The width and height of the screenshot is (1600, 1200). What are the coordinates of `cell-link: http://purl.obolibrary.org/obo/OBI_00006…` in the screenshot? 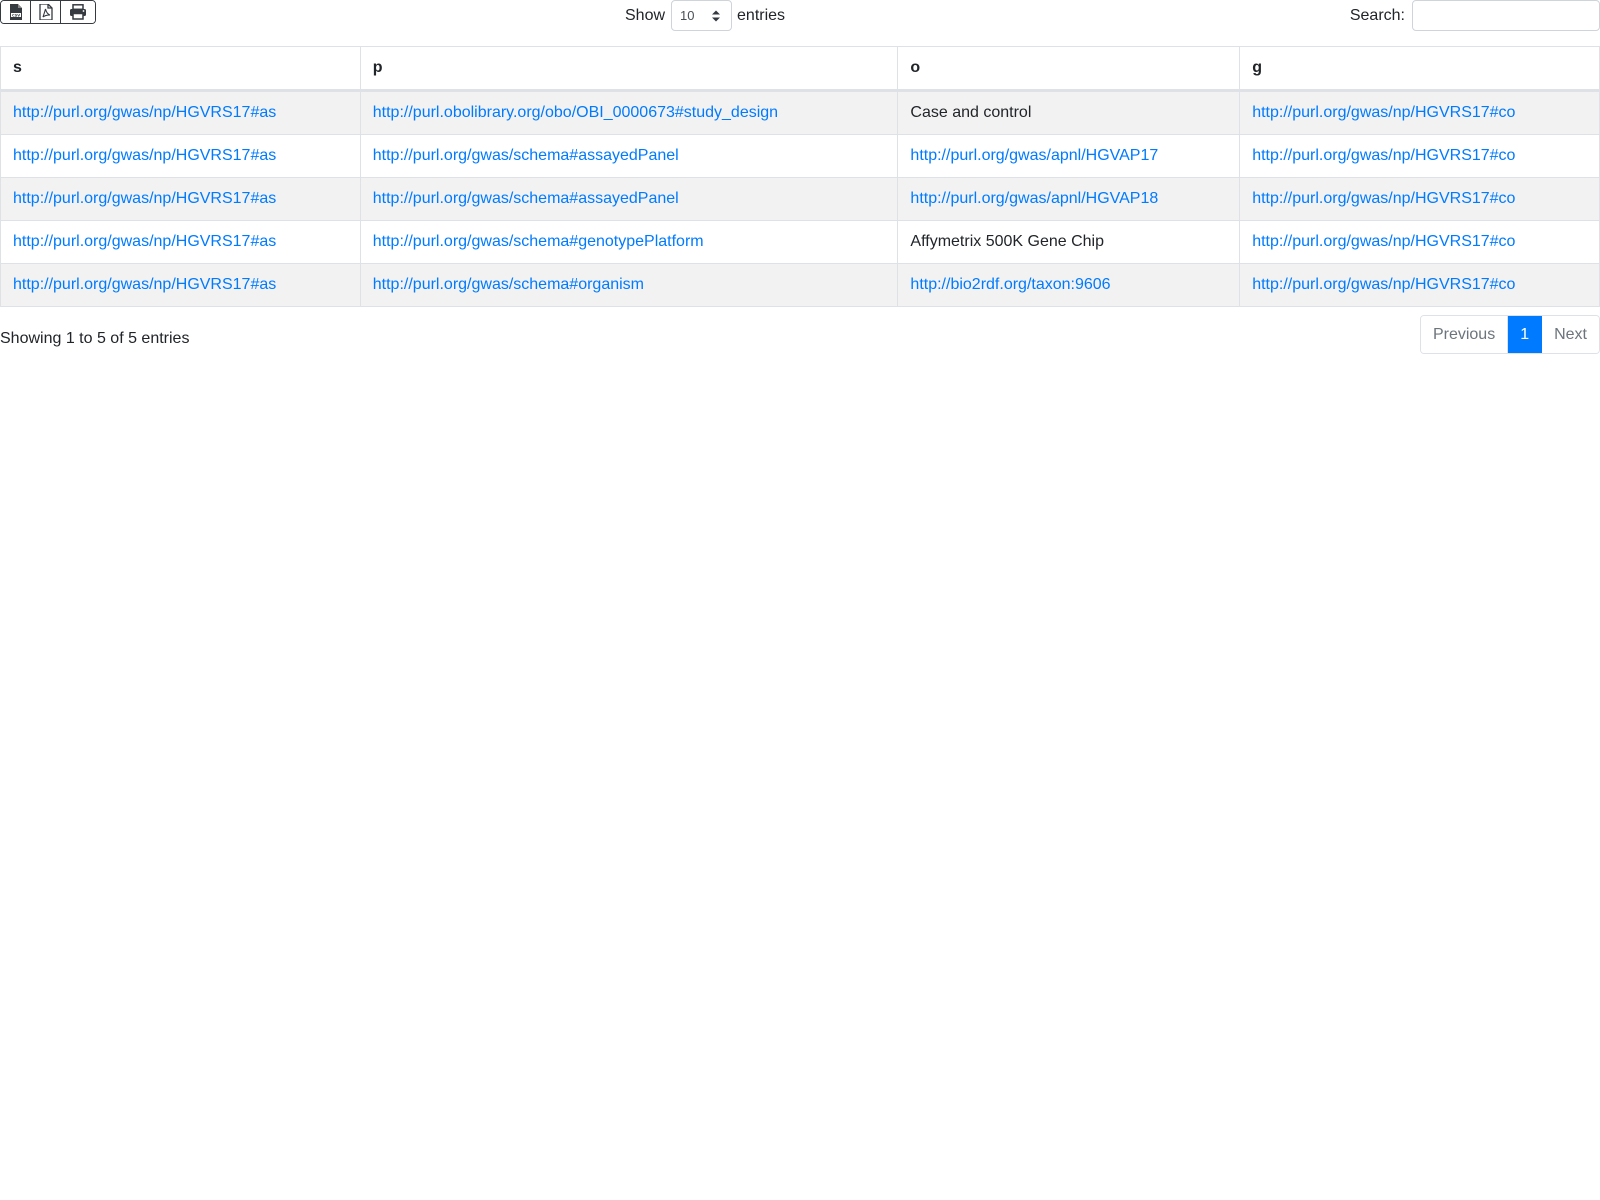 It's located at (575, 112).